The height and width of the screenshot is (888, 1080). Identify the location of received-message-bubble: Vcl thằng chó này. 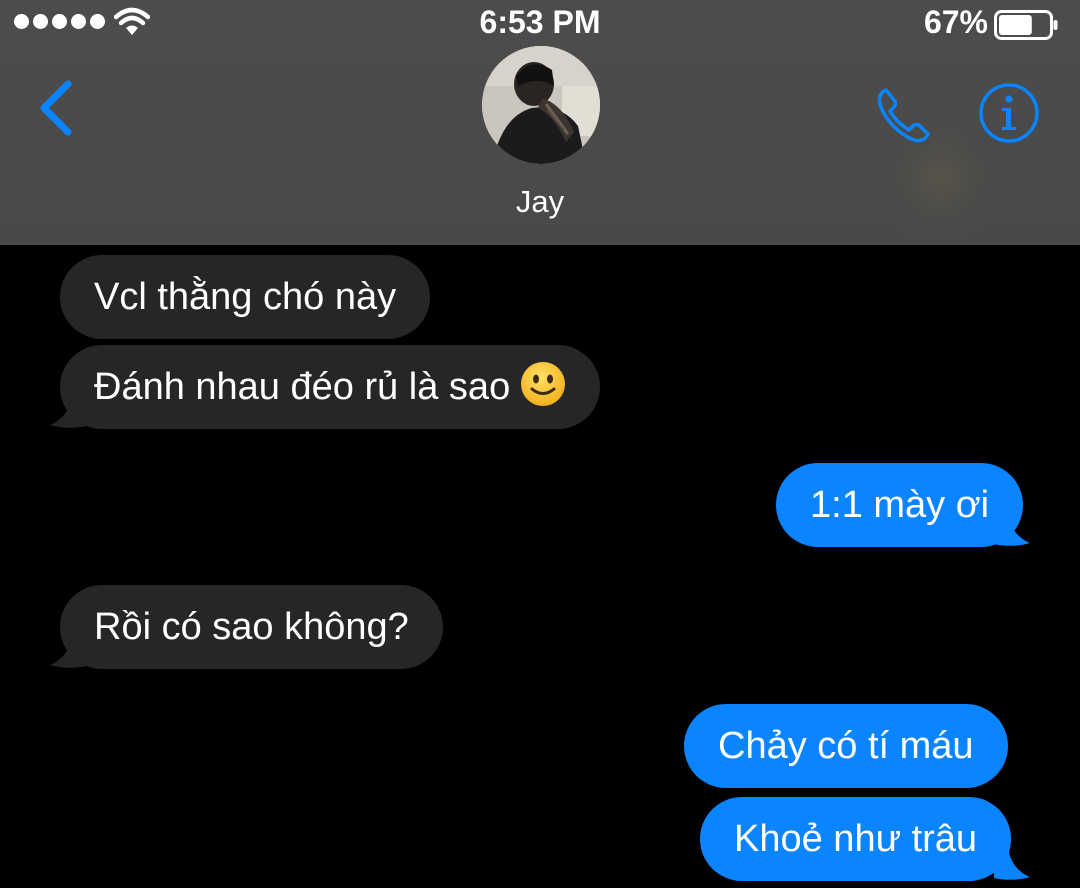
(245, 297).